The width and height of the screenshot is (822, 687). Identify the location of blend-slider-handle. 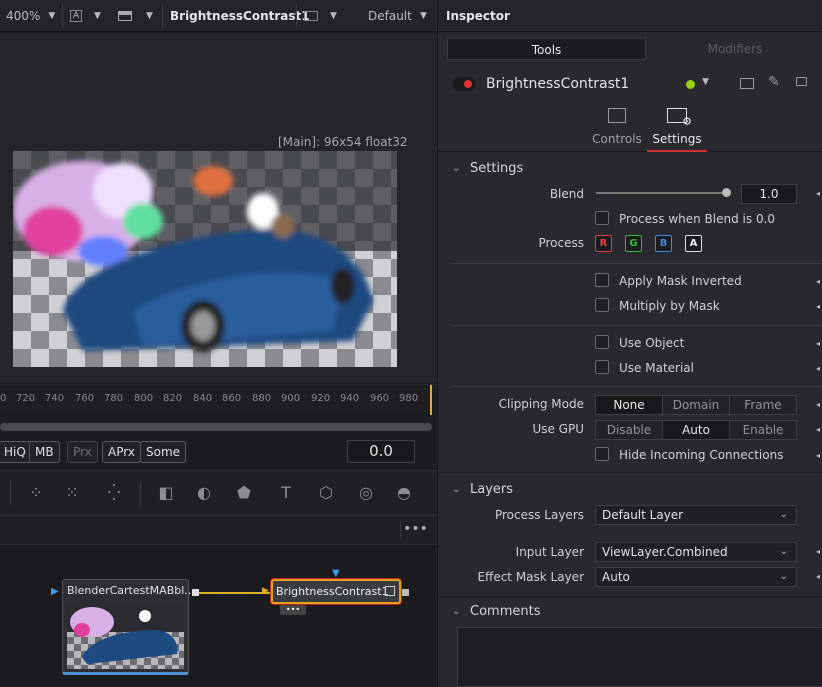
(726, 192).